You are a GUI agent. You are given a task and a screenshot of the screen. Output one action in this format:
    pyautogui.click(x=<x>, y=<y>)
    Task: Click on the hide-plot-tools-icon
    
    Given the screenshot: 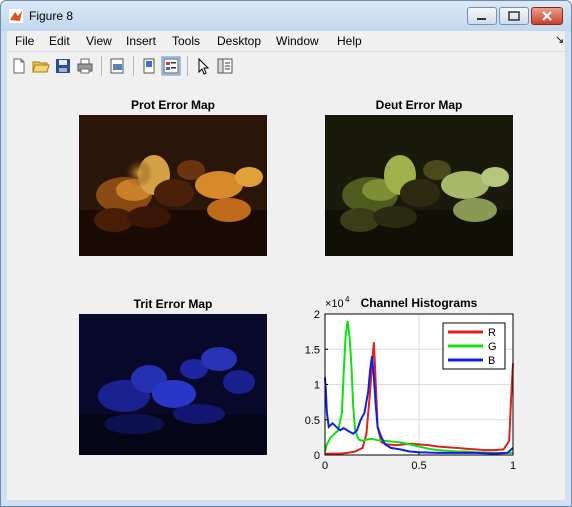 What is the action you would take?
    pyautogui.click(x=149, y=66)
    